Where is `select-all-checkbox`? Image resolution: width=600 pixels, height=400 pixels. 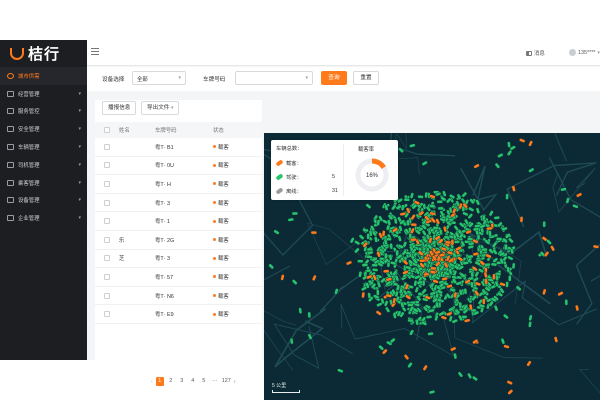
select-all-checkbox is located at coordinates (107, 130).